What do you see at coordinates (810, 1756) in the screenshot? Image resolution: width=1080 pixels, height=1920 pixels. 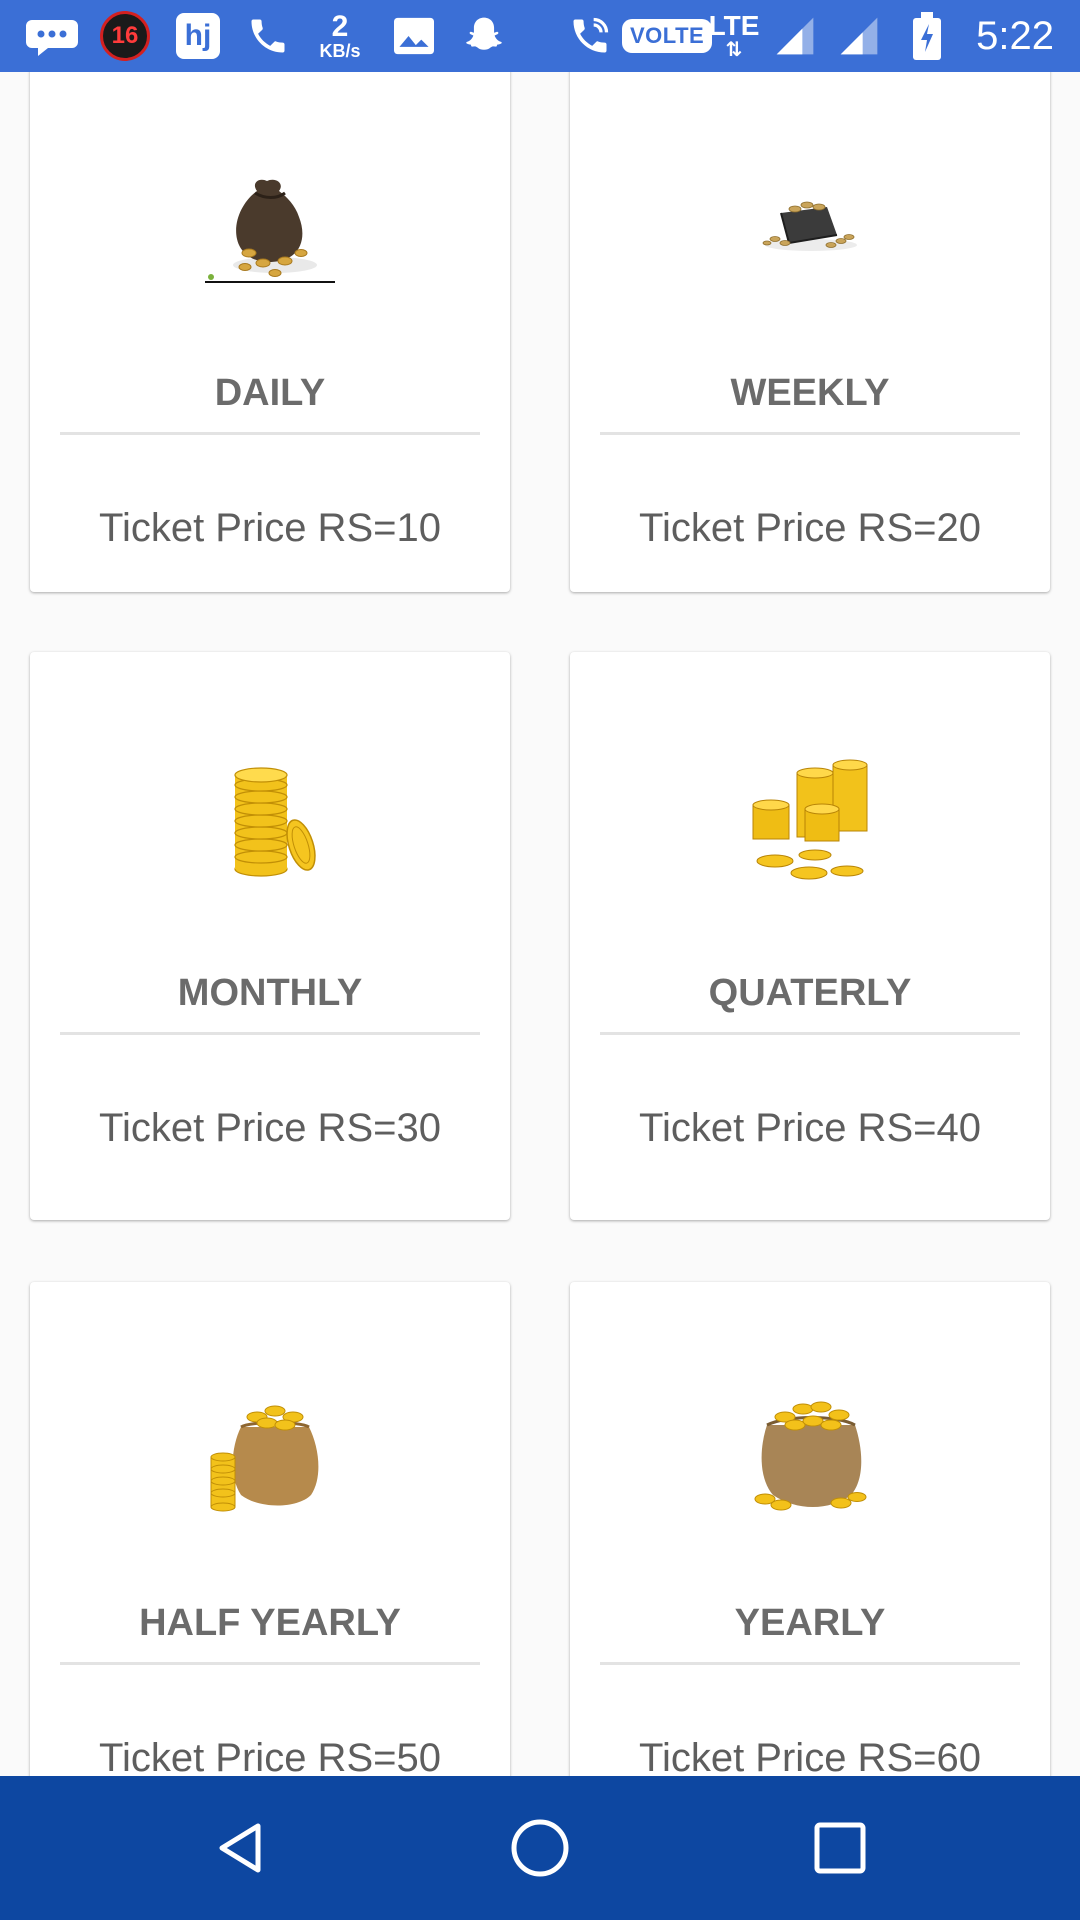 I see `plan-price: Ticket Price RS=60` at bounding box center [810, 1756].